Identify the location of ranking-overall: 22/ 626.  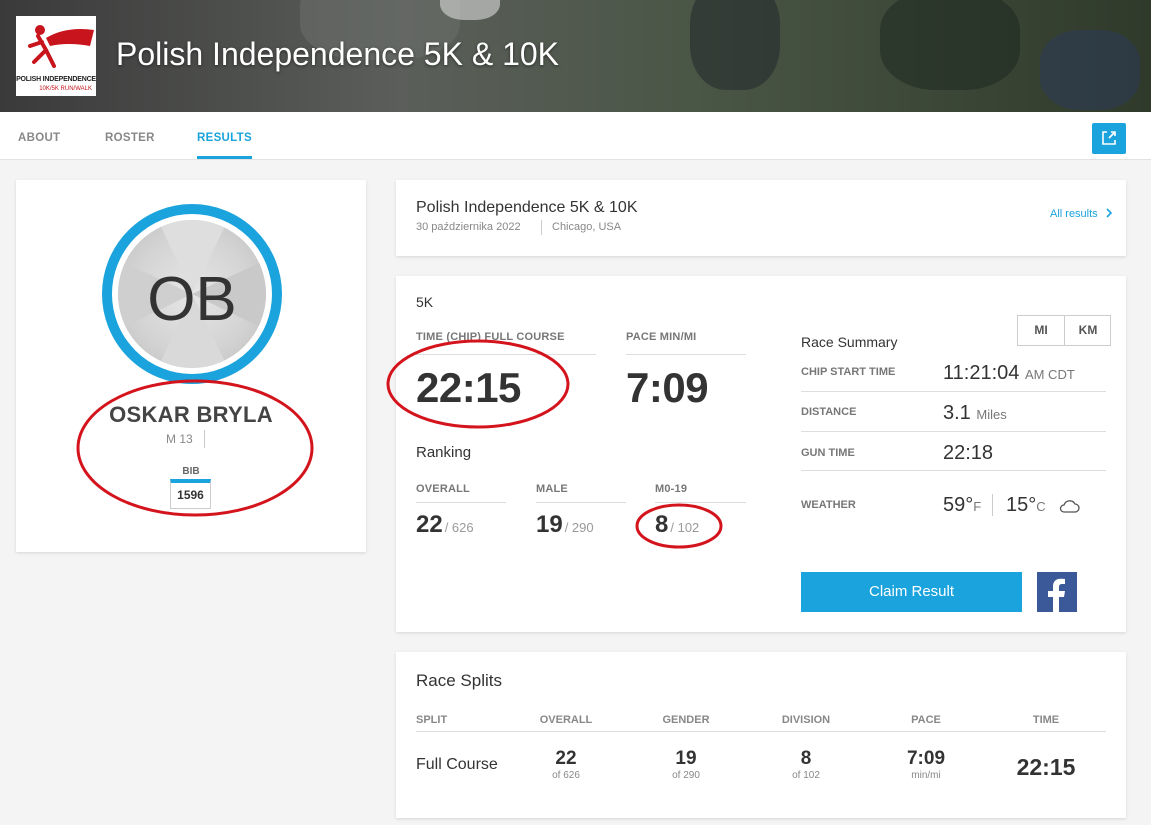
(445, 525).